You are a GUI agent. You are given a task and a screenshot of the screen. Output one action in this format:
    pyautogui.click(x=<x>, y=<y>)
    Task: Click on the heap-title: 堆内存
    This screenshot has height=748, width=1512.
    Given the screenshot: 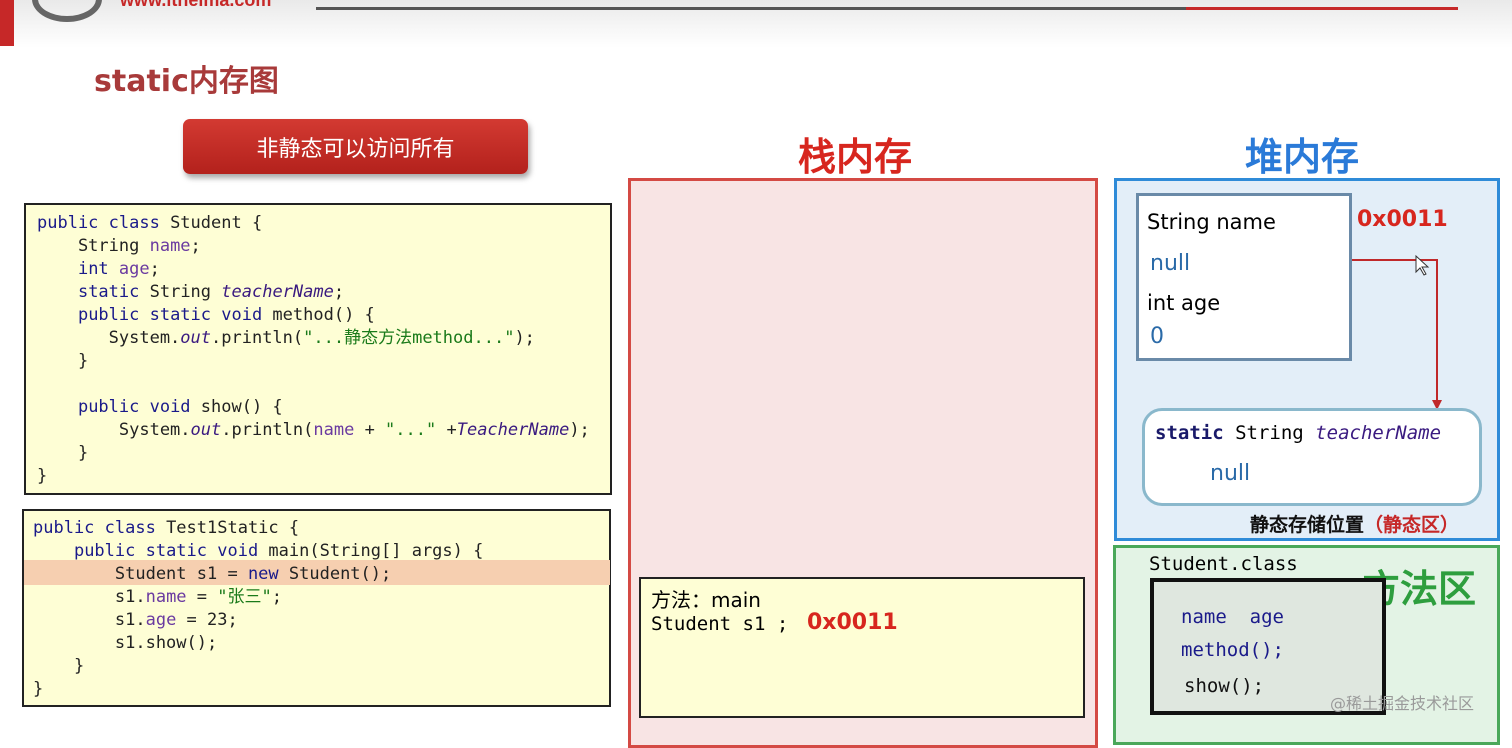 What is the action you would take?
    pyautogui.click(x=1302, y=157)
    